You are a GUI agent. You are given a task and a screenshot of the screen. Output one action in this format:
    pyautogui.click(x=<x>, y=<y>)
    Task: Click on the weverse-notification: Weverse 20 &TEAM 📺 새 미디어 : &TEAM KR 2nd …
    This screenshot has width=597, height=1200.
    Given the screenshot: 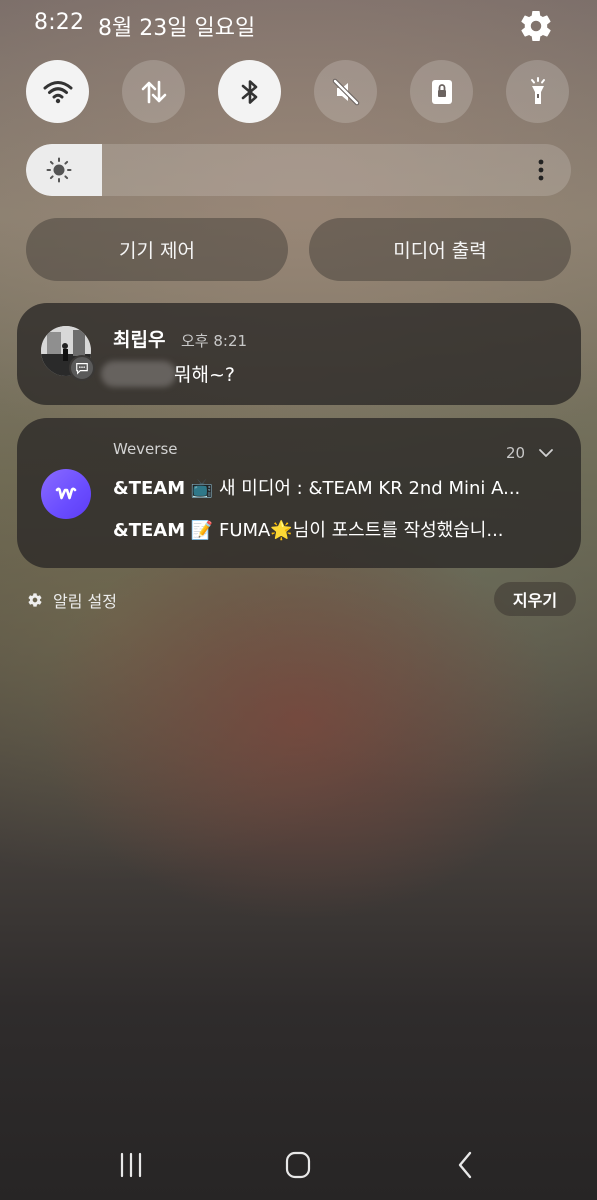 What is the action you would take?
    pyautogui.click(x=299, y=493)
    